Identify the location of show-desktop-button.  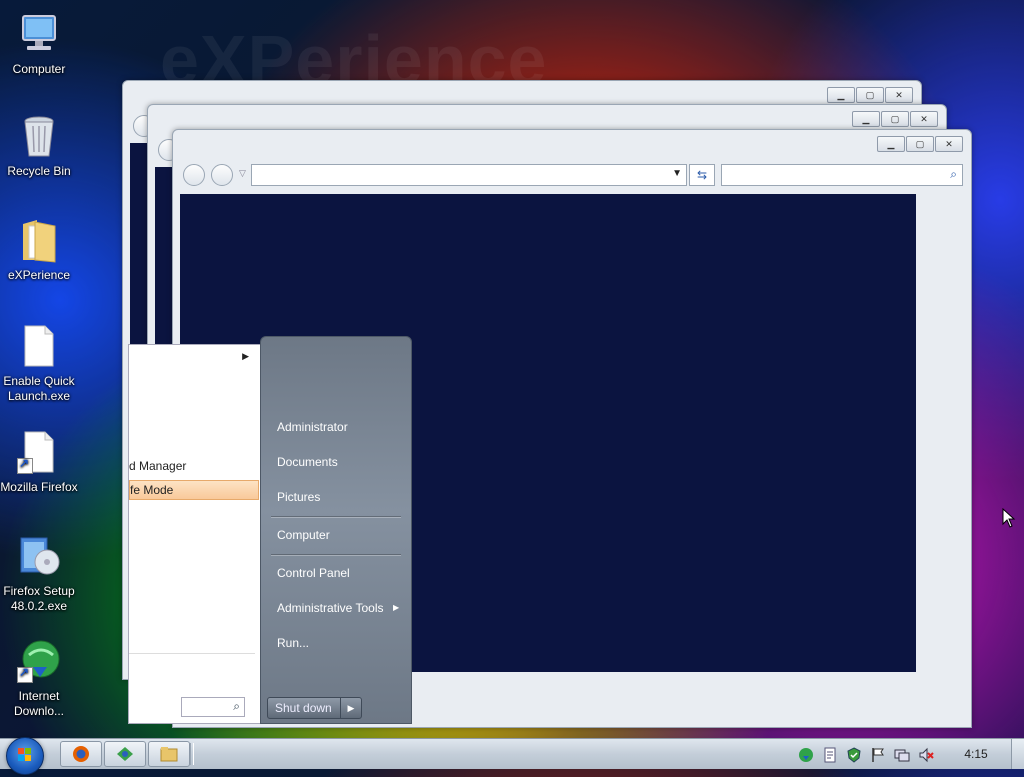
(1017, 754).